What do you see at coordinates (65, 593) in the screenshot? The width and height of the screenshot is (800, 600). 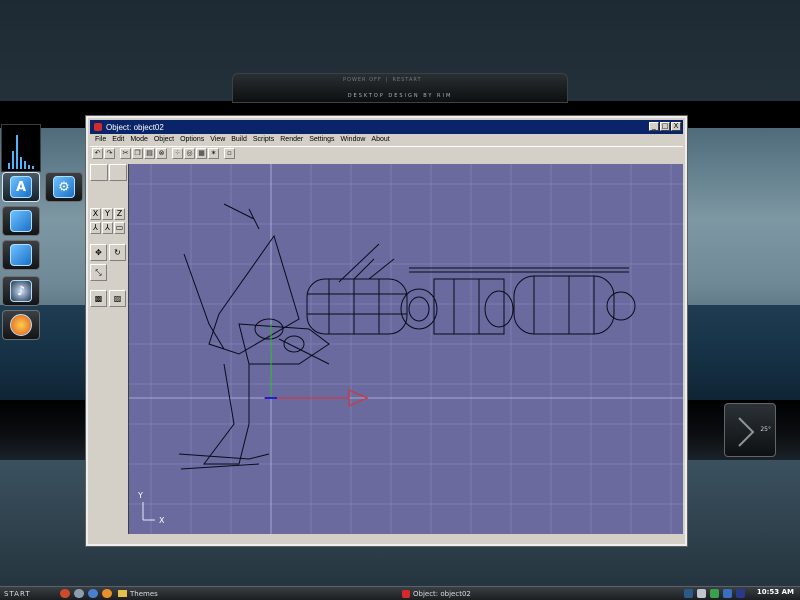 I see `quicklaunch-firefox-icon` at bounding box center [65, 593].